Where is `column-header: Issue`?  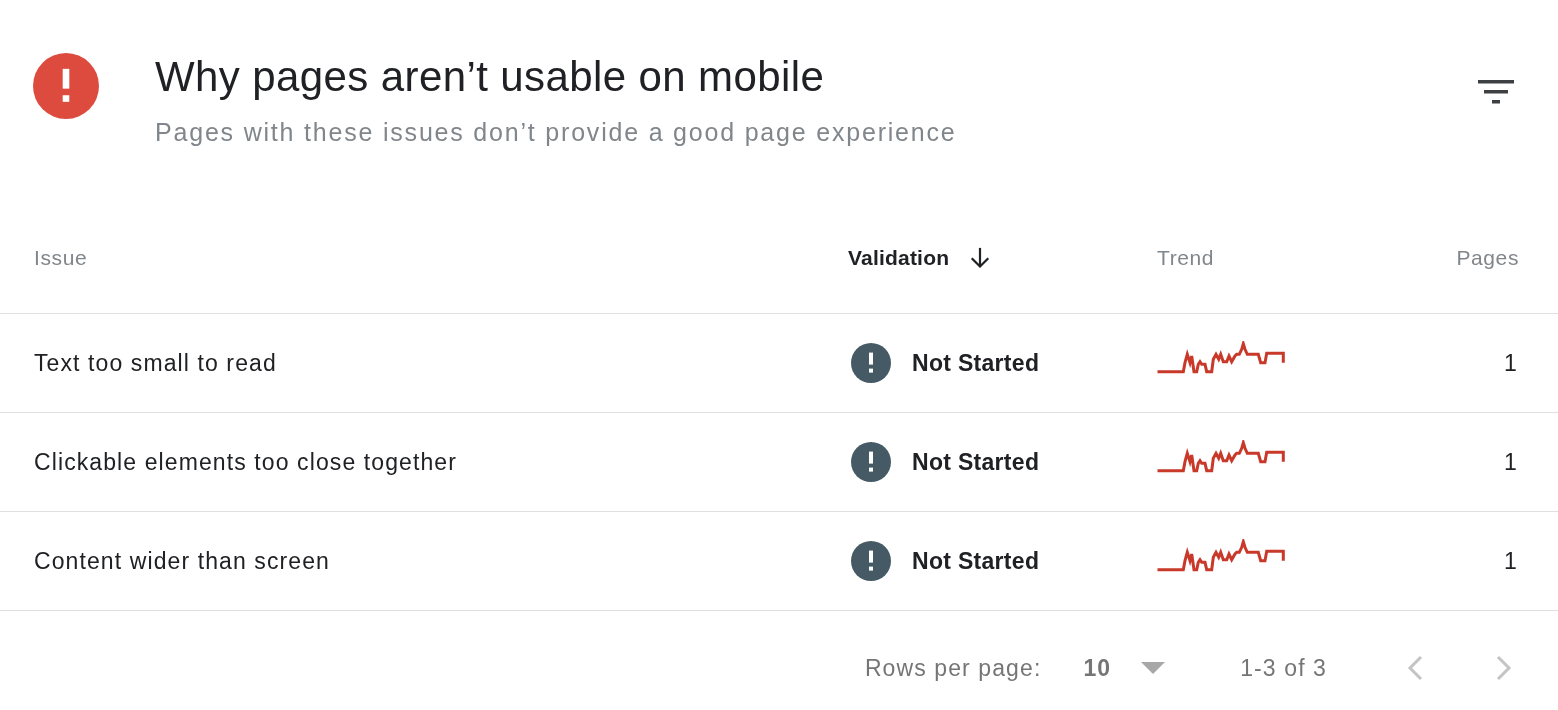 column-header: Issue is located at coordinates (441, 258).